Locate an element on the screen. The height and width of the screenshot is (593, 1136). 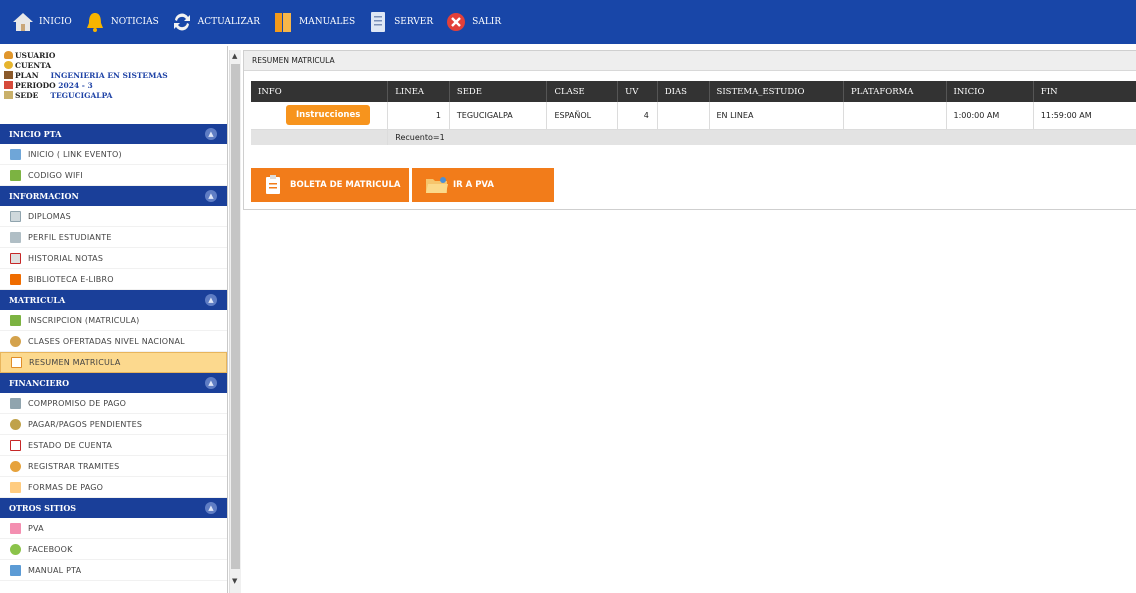
sidebar-item-codigo-wifi: CODIGO WIFI is located at coordinates (113, 175).